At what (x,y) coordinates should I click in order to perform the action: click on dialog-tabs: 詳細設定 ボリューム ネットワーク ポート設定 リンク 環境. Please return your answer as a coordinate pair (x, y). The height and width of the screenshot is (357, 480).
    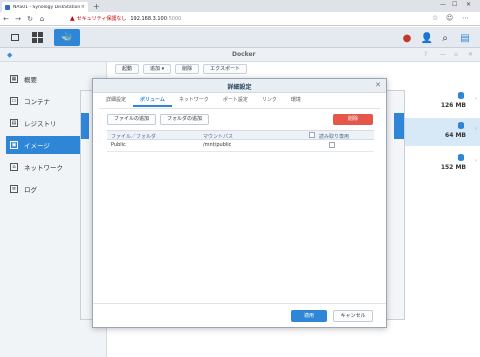
    Looking at the image, I should click on (203, 100).